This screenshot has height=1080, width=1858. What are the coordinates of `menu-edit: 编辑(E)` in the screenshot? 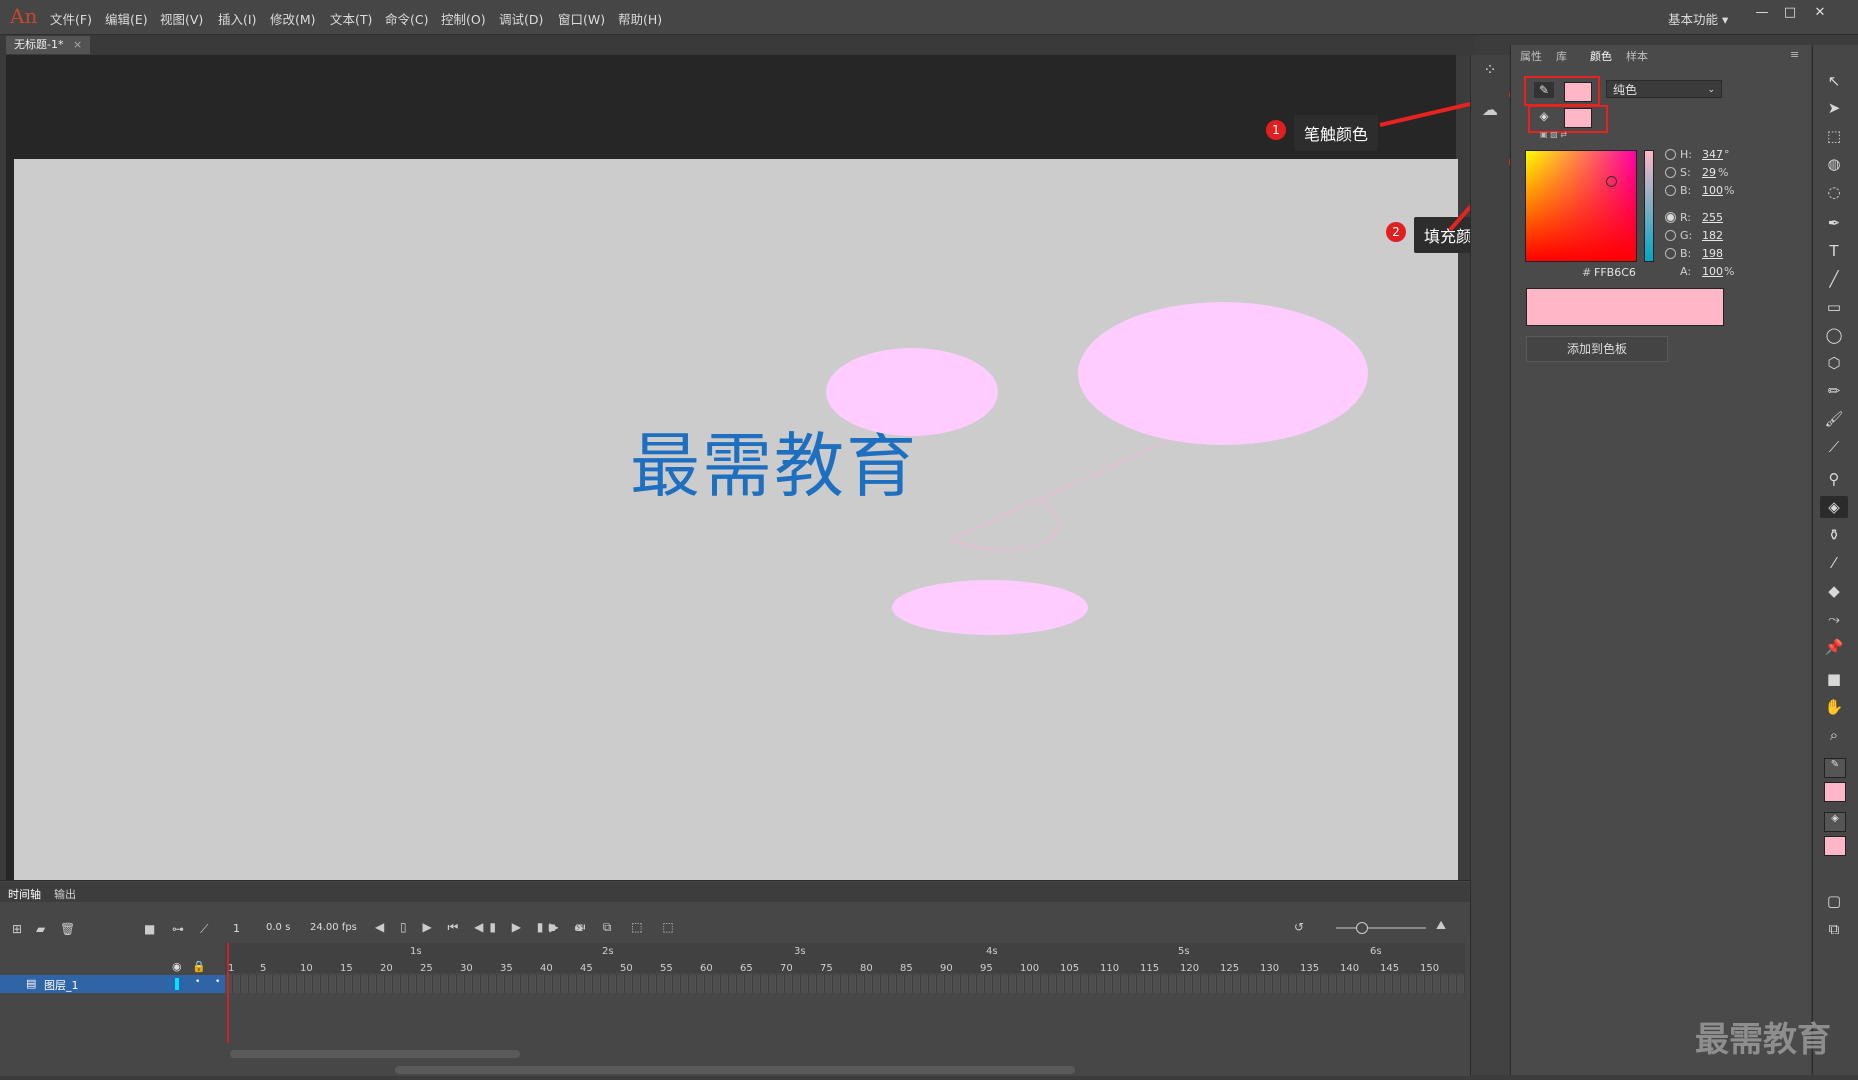 It's located at (126, 18).